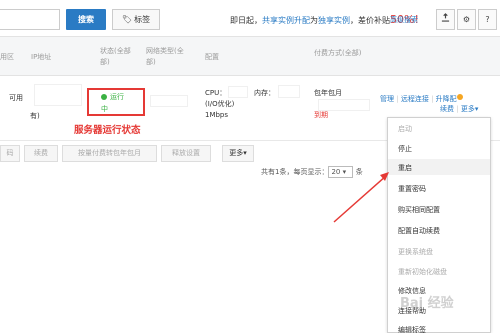 Image resolution: width=500 pixels, height=333 pixels. What do you see at coordinates (427, 303) in the screenshot?
I see `watermark: Bai 经验` at bounding box center [427, 303].